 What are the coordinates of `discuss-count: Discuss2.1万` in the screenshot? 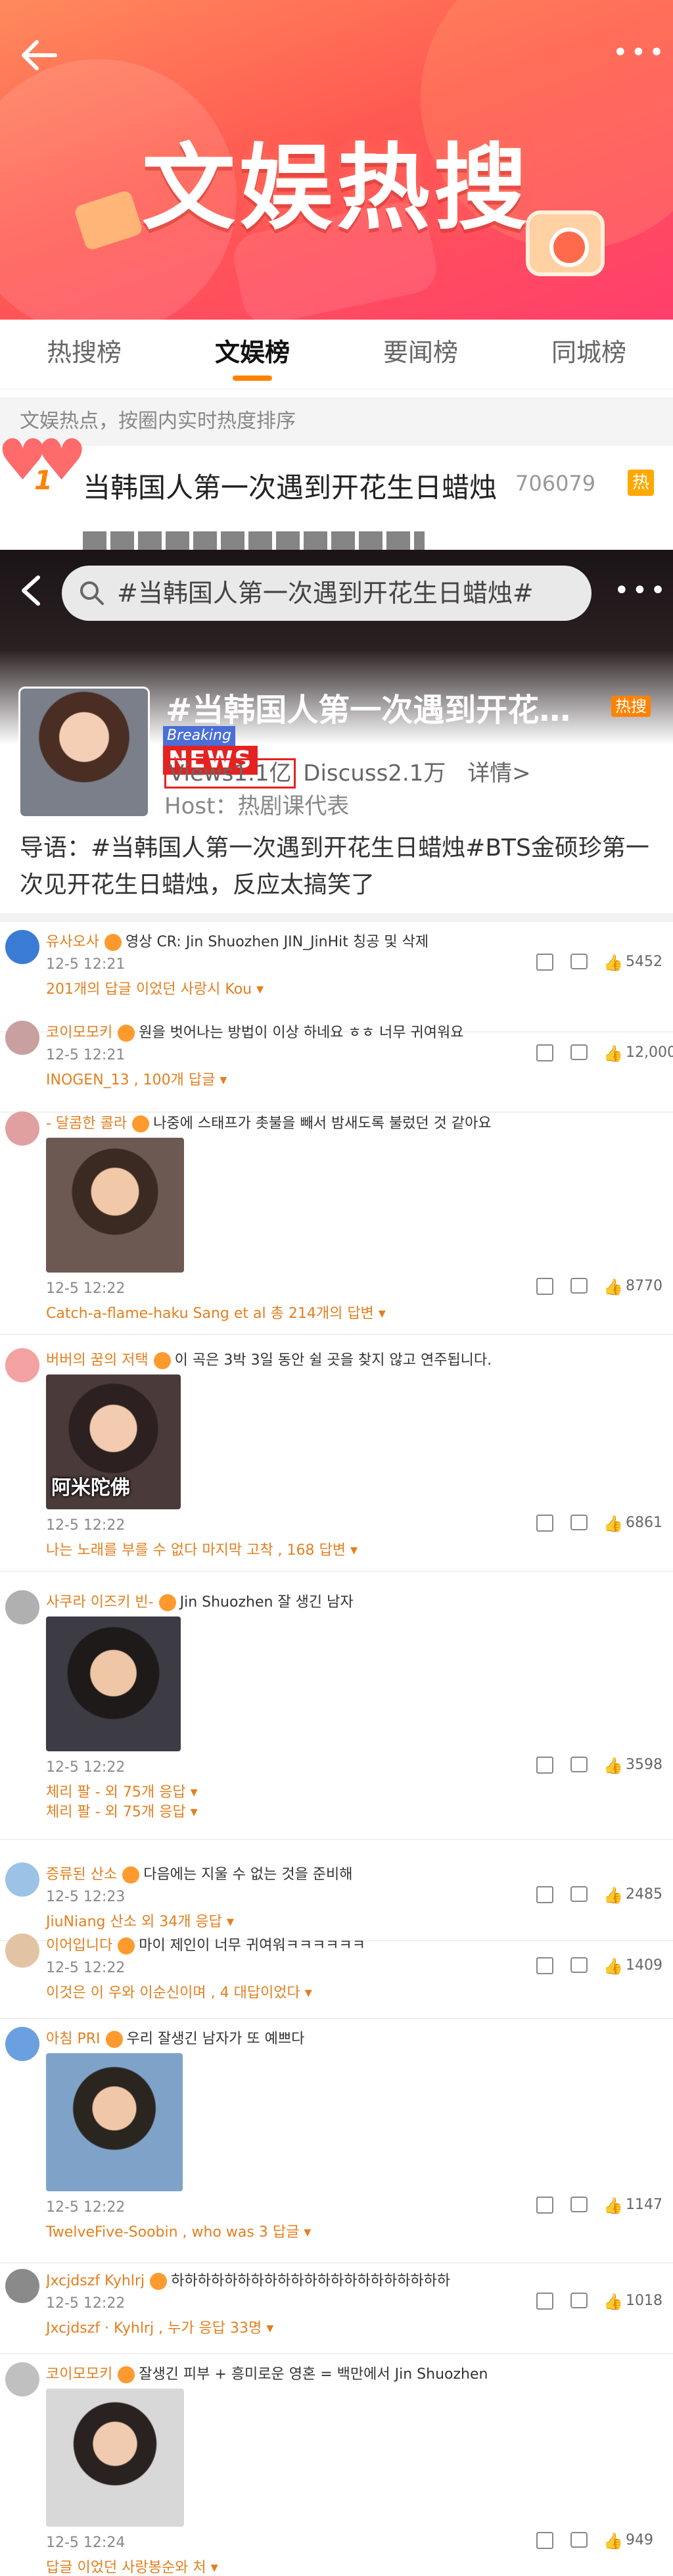 It's located at (374, 773).